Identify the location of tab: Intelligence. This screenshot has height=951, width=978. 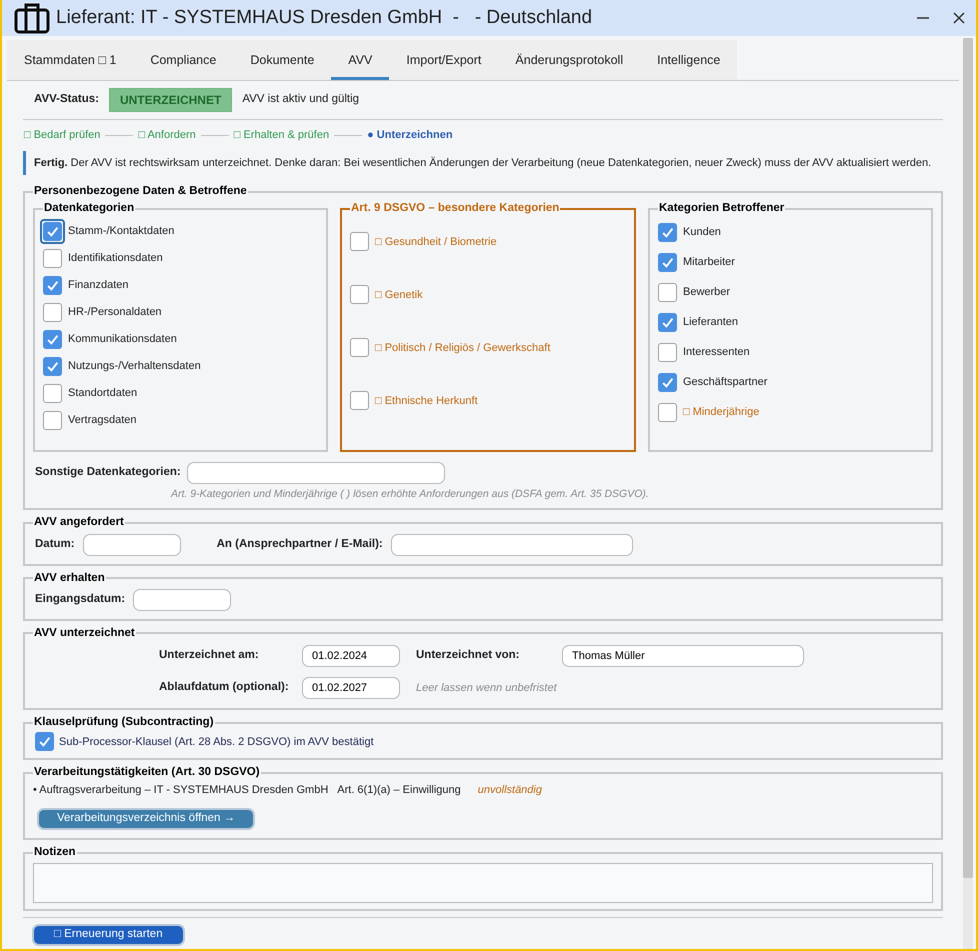
(689, 60).